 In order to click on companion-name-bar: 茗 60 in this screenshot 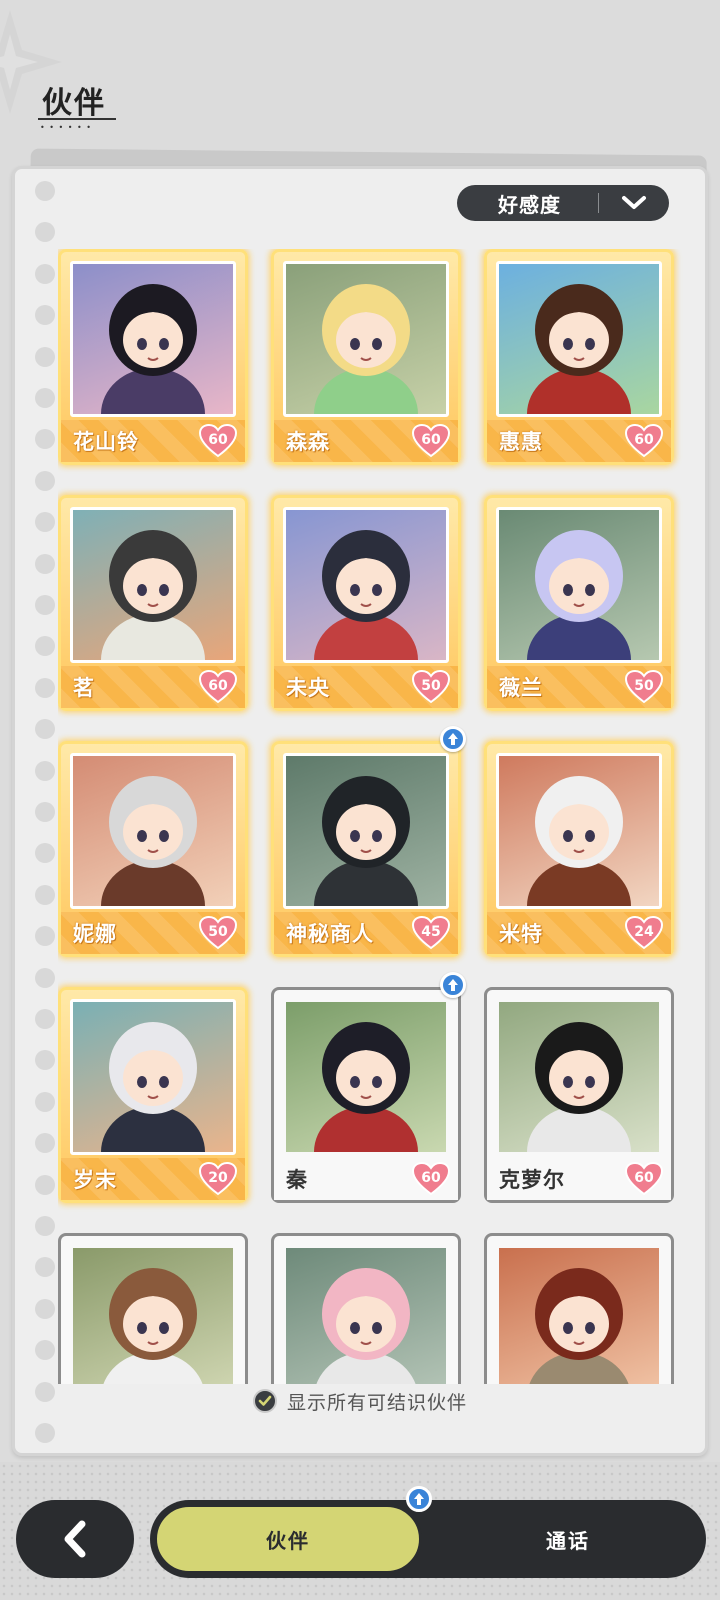, I will do `click(153, 687)`.